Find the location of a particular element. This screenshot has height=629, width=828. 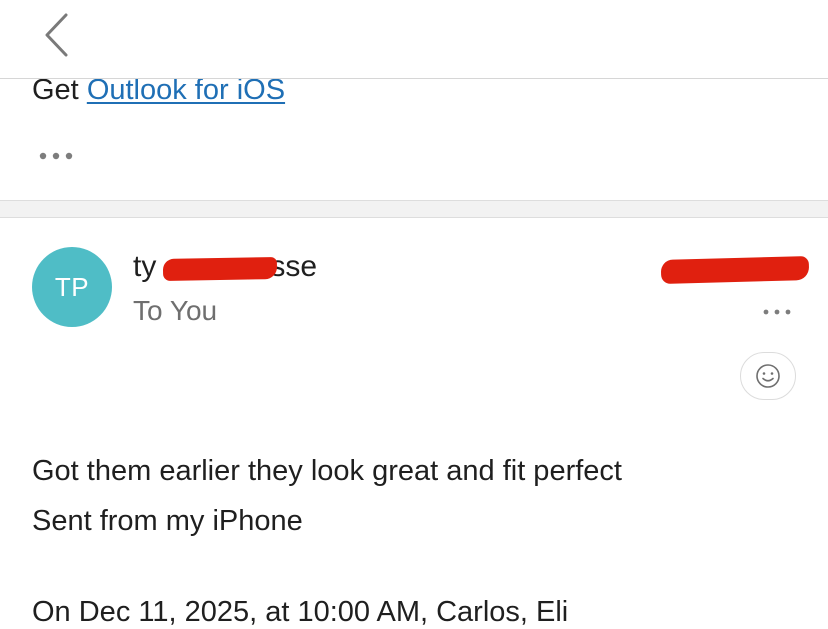

back-button is located at coordinates (56, 35).